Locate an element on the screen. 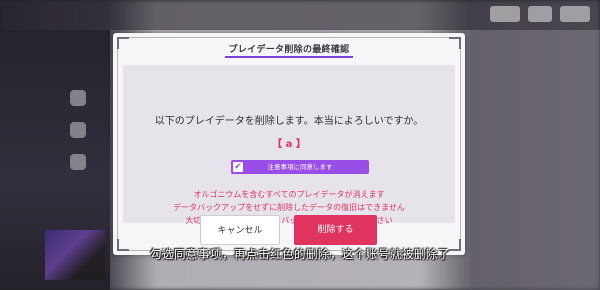 This screenshot has width=600, height=290. title-underline is located at coordinates (289, 57).